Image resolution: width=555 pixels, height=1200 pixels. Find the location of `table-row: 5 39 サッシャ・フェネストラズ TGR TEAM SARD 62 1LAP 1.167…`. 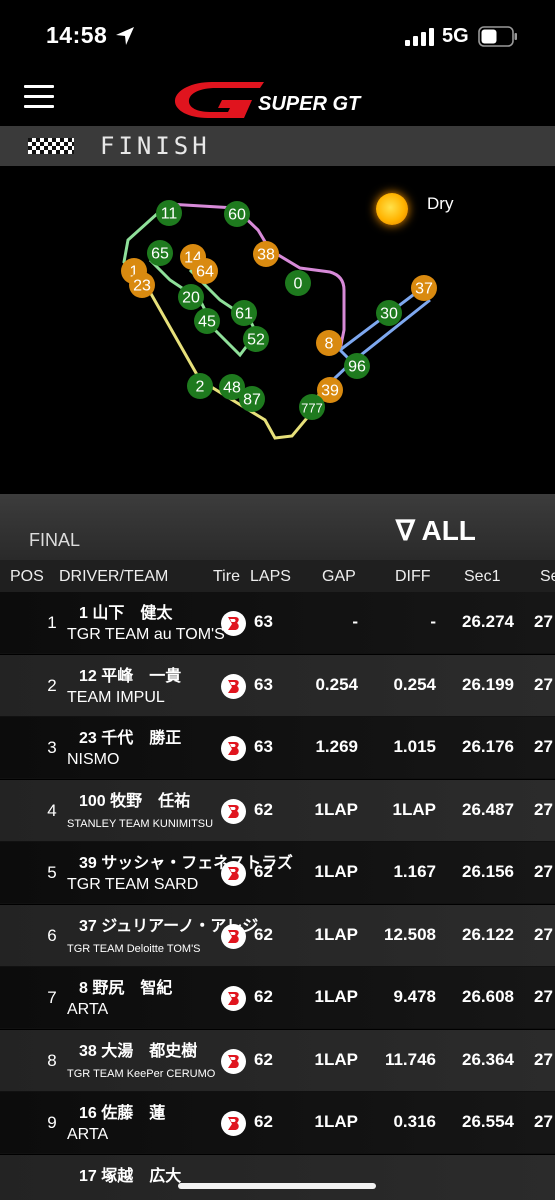

table-row: 5 39 サッシャ・フェネストラズ TGR TEAM SARD 62 1LAP 1.167… is located at coordinates (277, 873).